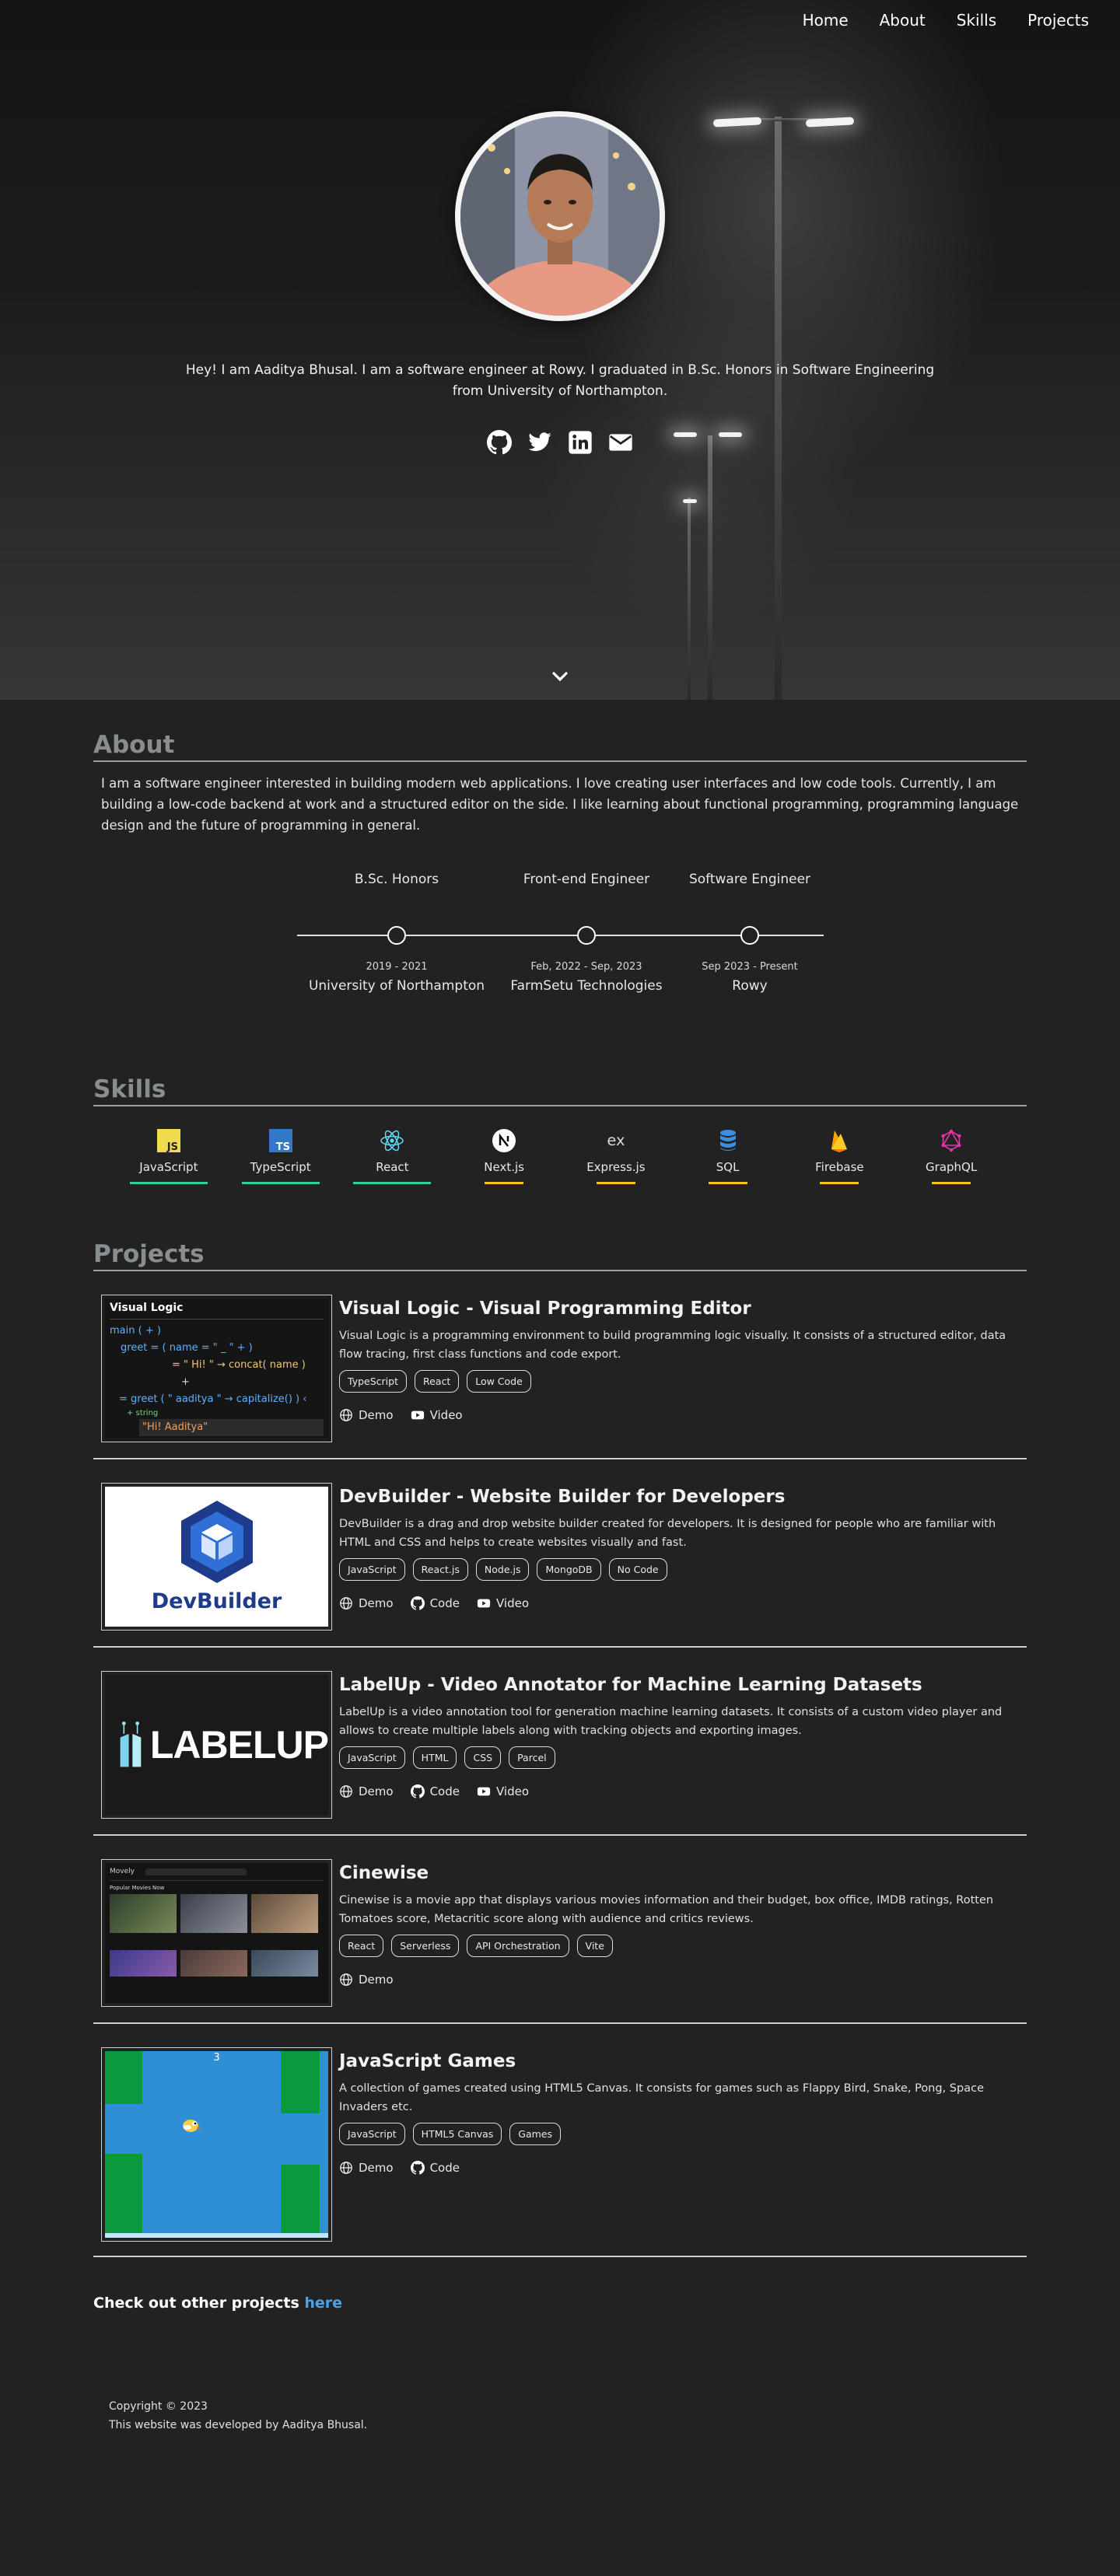 This screenshot has height=2576, width=1120. Describe the element at coordinates (976, 20) in the screenshot. I see `nav-skills: Skills` at that location.